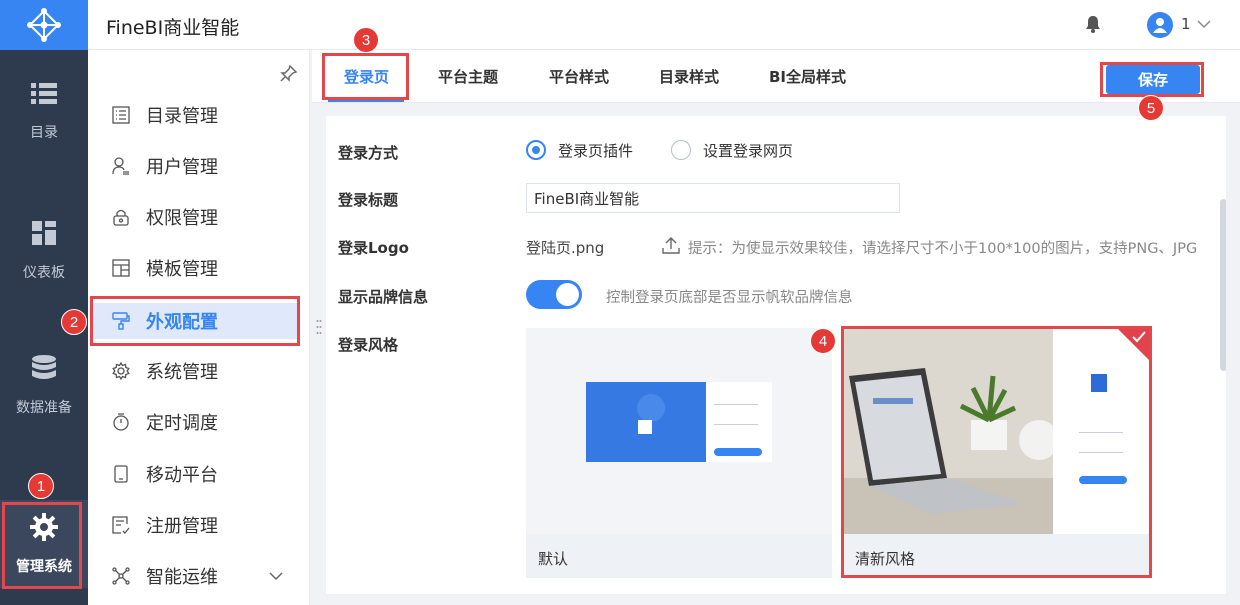 This screenshot has width=1240, height=605. What do you see at coordinates (885, 559) in the screenshot?
I see `style-card-fresh-label: 清新风格` at bounding box center [885, 559].